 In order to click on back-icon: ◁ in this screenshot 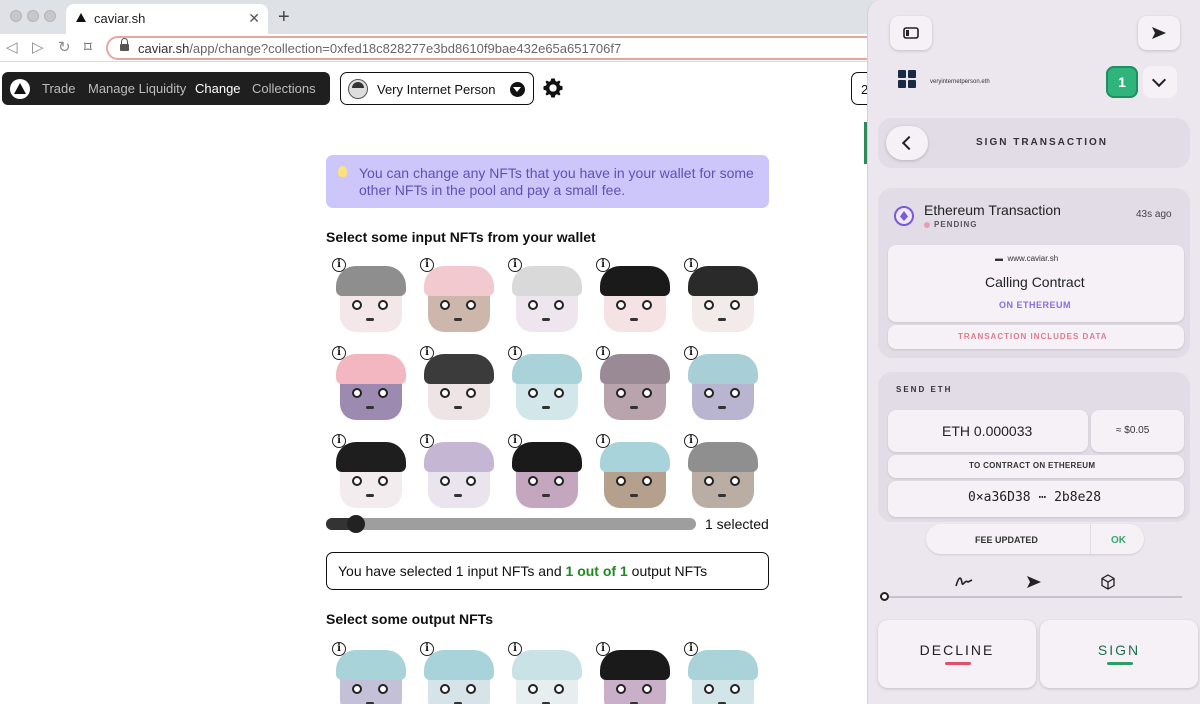, I will do `click(12, 47)`.